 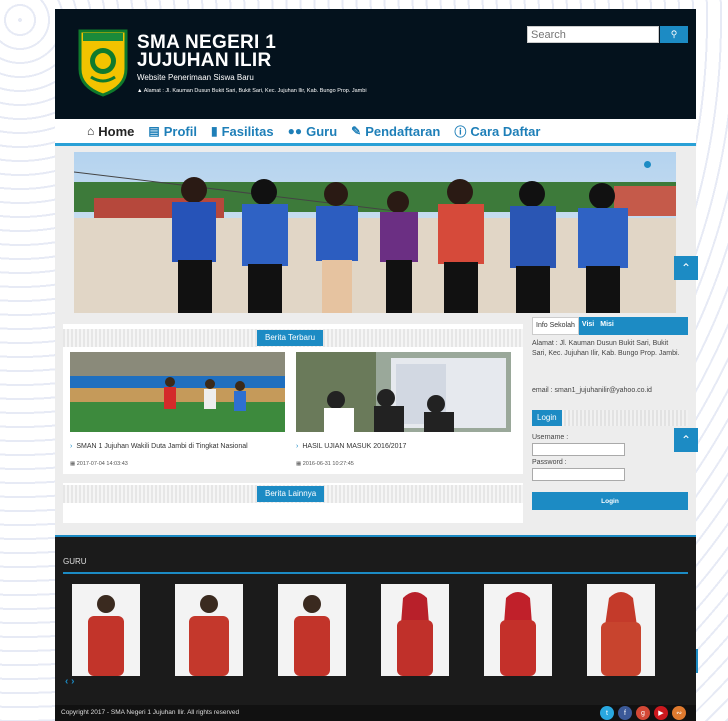 What do you see at coordinates (625, 713) in the screenshot?
I see `facebook-icon: f` at bounding box center [625, 713].